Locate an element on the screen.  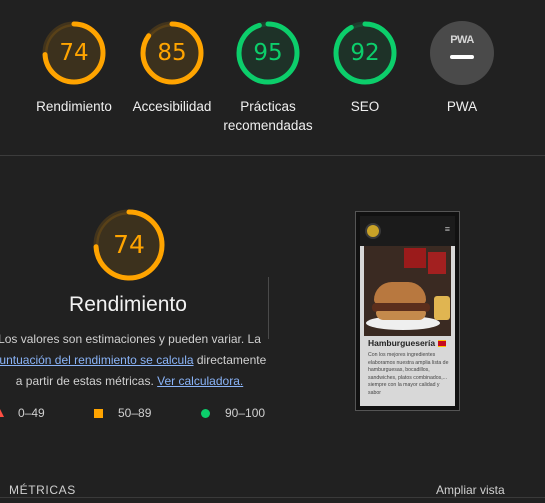
pwa-badge-icon: PWA is located at coordinates (462, 53).